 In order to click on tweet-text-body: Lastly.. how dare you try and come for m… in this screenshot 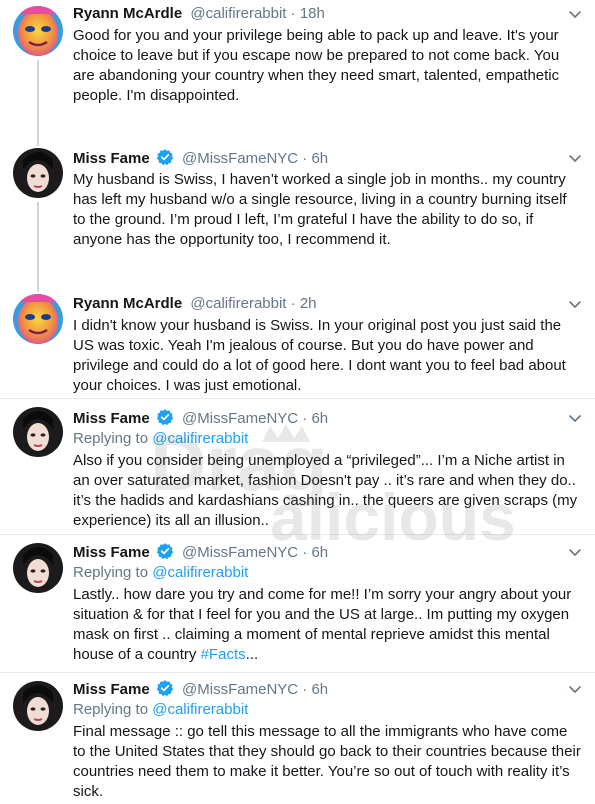, I will do `click(322, 624)`.